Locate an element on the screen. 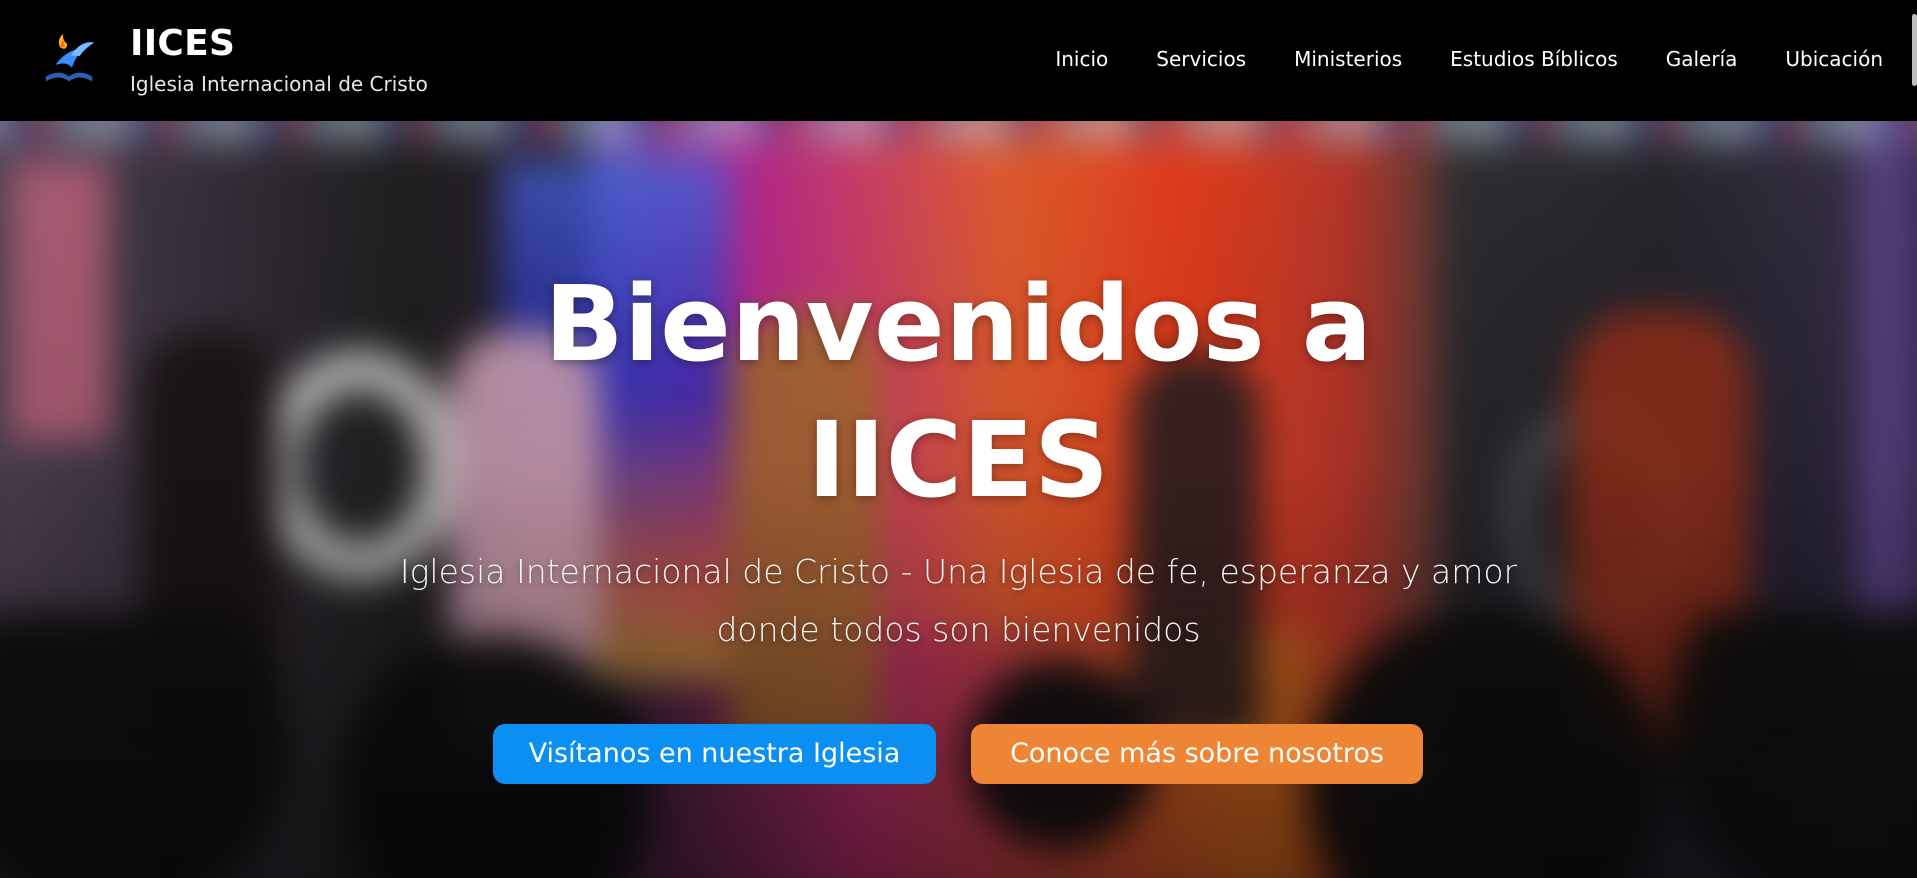 The image size is (1917, 878). brand-text: IICES Iglesia Internacional de Cristo is located at coordinates (279, 61).